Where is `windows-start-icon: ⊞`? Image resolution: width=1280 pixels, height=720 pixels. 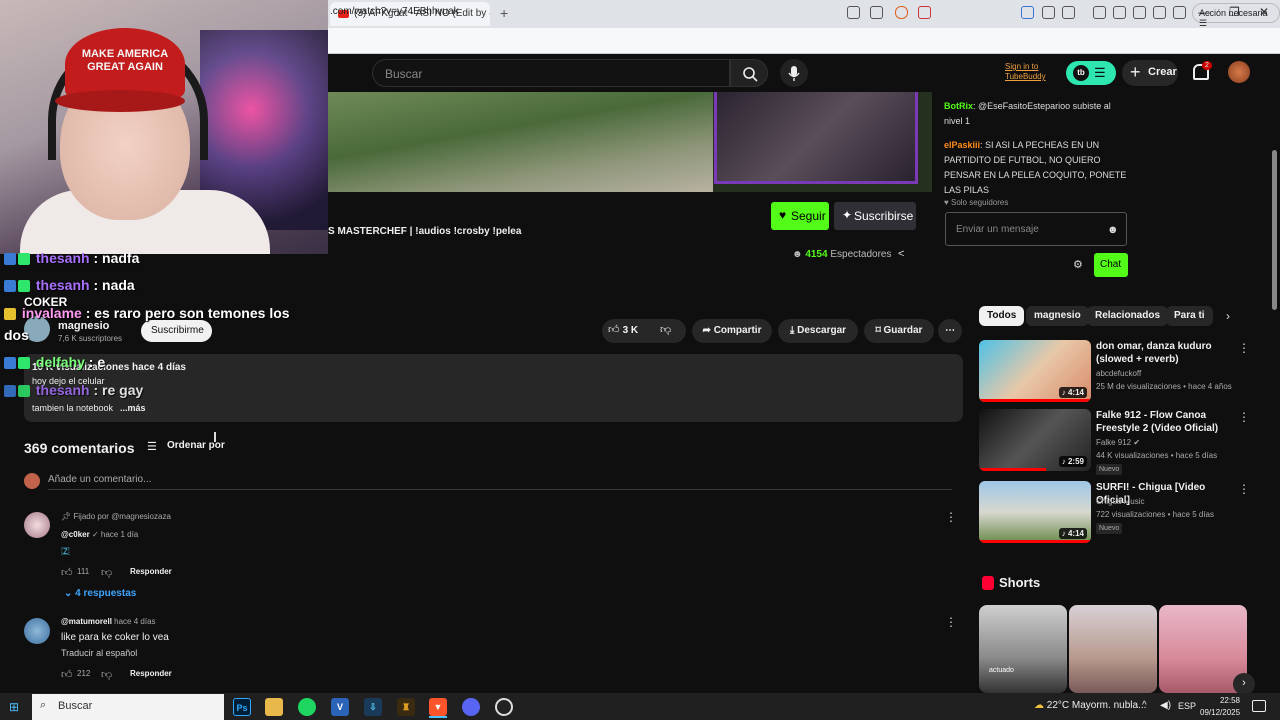
windows-start-icon: ⊞ is located at coordinates (14, 707).